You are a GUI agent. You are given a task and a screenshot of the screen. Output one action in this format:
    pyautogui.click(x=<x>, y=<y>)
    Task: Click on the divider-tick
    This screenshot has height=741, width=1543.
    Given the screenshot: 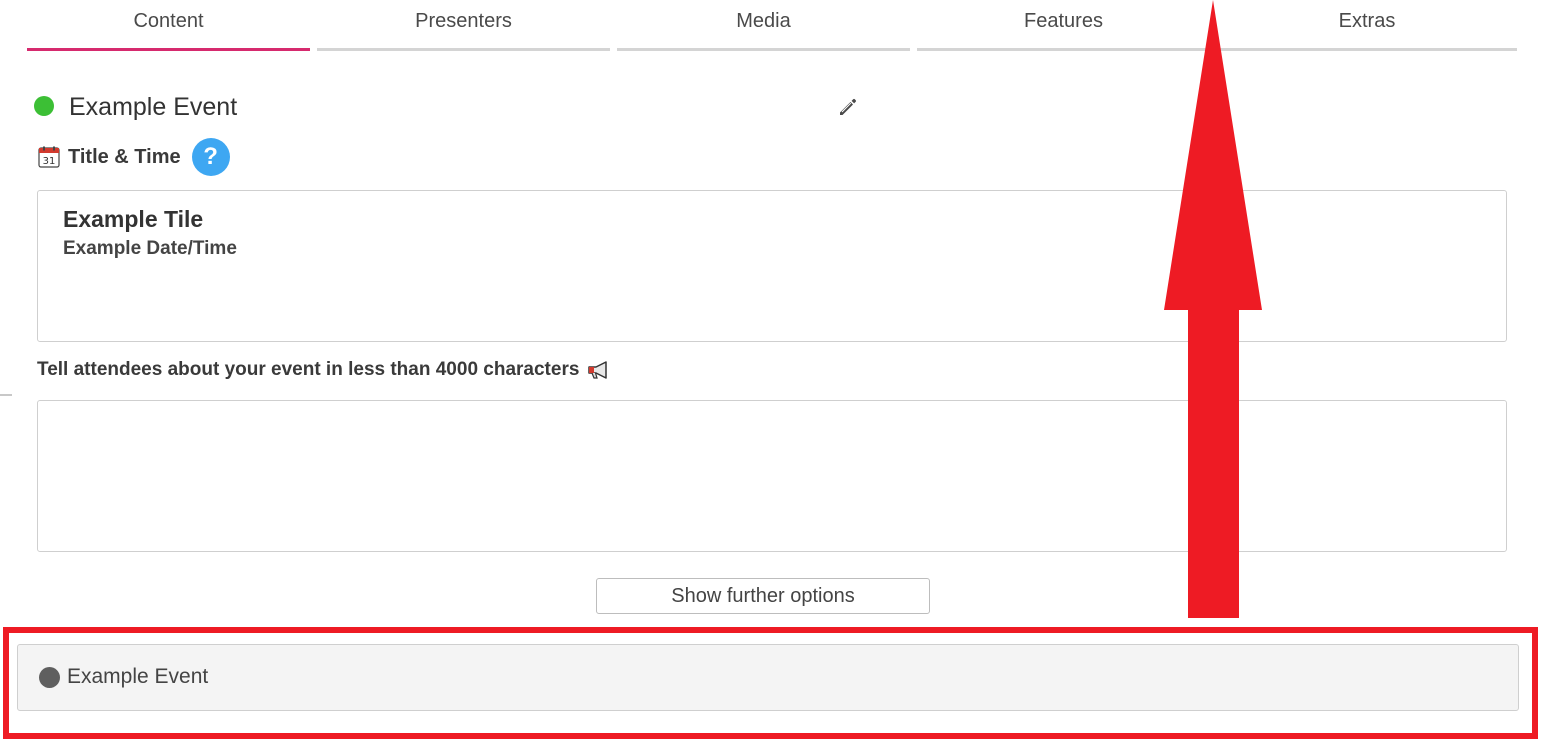 What is the action you would take?
    pyautogui.click(x=6, y=395)
    